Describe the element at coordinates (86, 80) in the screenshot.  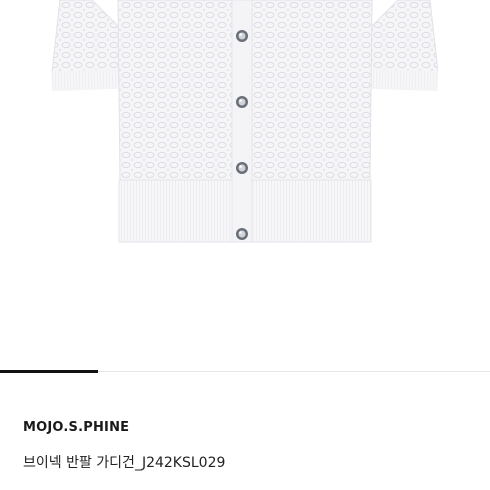
I see `left-sleeve-cuff` at that location.